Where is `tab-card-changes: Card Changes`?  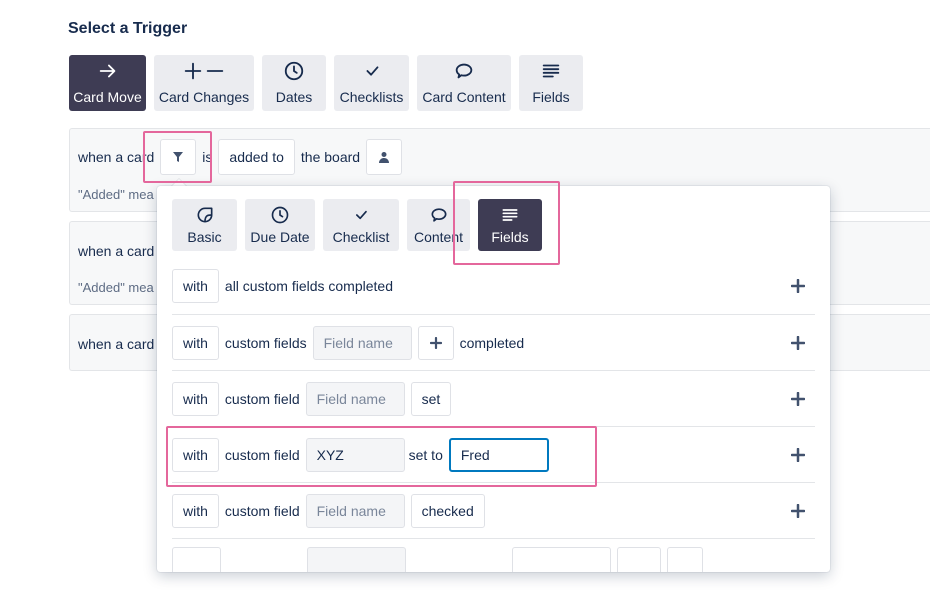
tab-card-changes: Card Changes is located at coordinates (204, 83).